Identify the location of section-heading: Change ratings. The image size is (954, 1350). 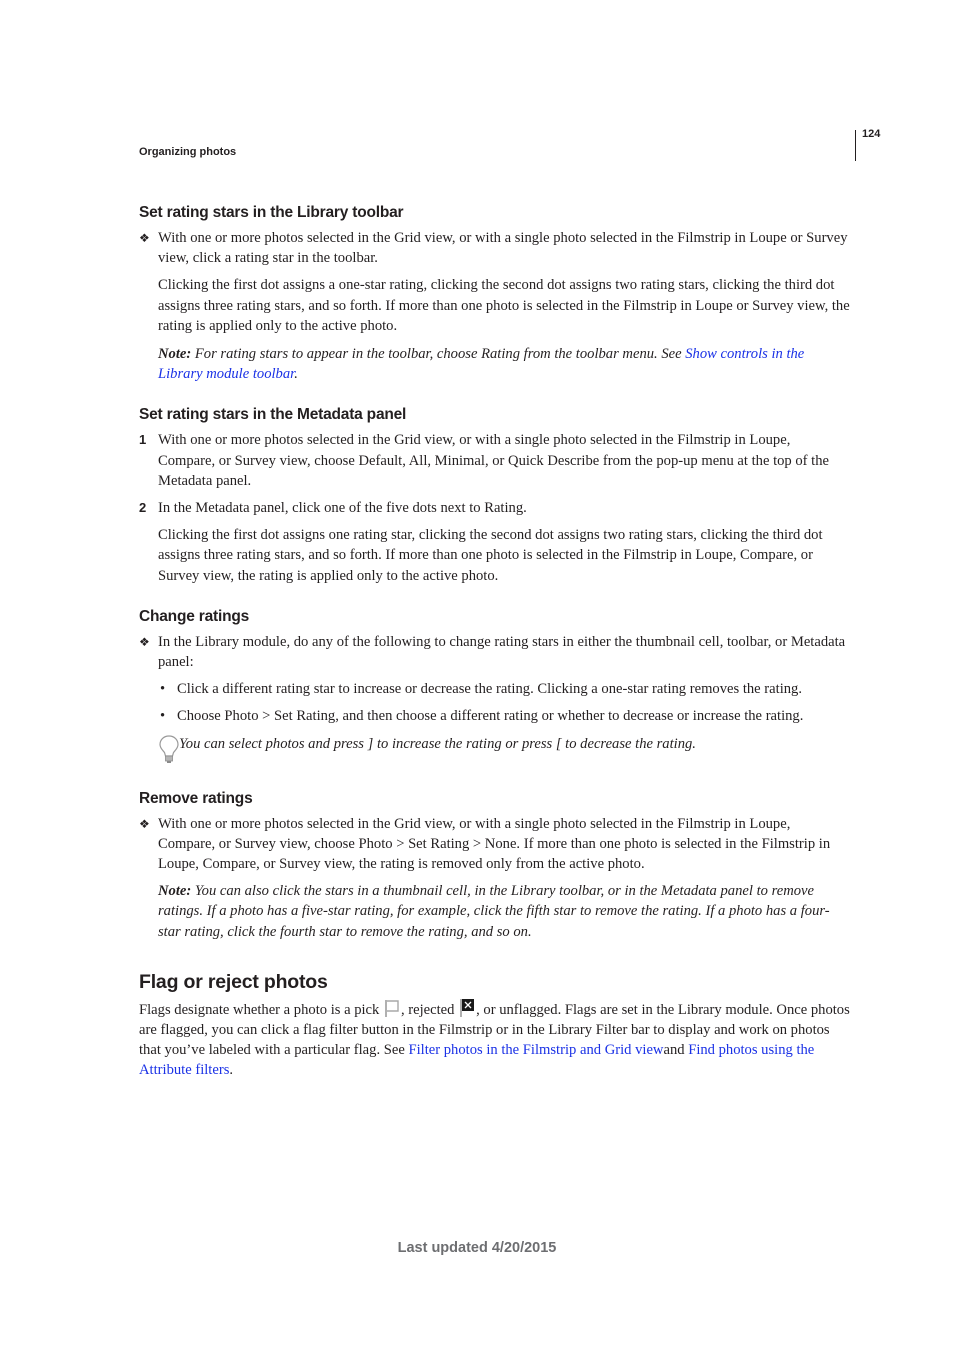
(194, 616).